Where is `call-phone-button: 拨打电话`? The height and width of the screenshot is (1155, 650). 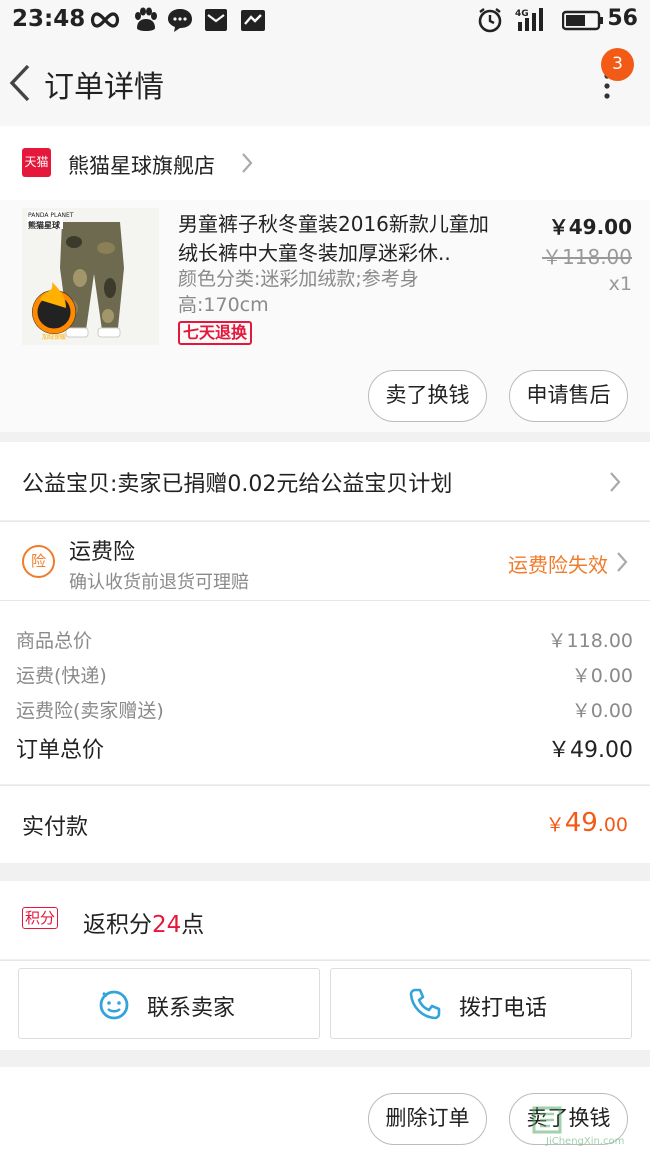
call-phone-button: 拨打电话 is located at coordinates (481, 1003).